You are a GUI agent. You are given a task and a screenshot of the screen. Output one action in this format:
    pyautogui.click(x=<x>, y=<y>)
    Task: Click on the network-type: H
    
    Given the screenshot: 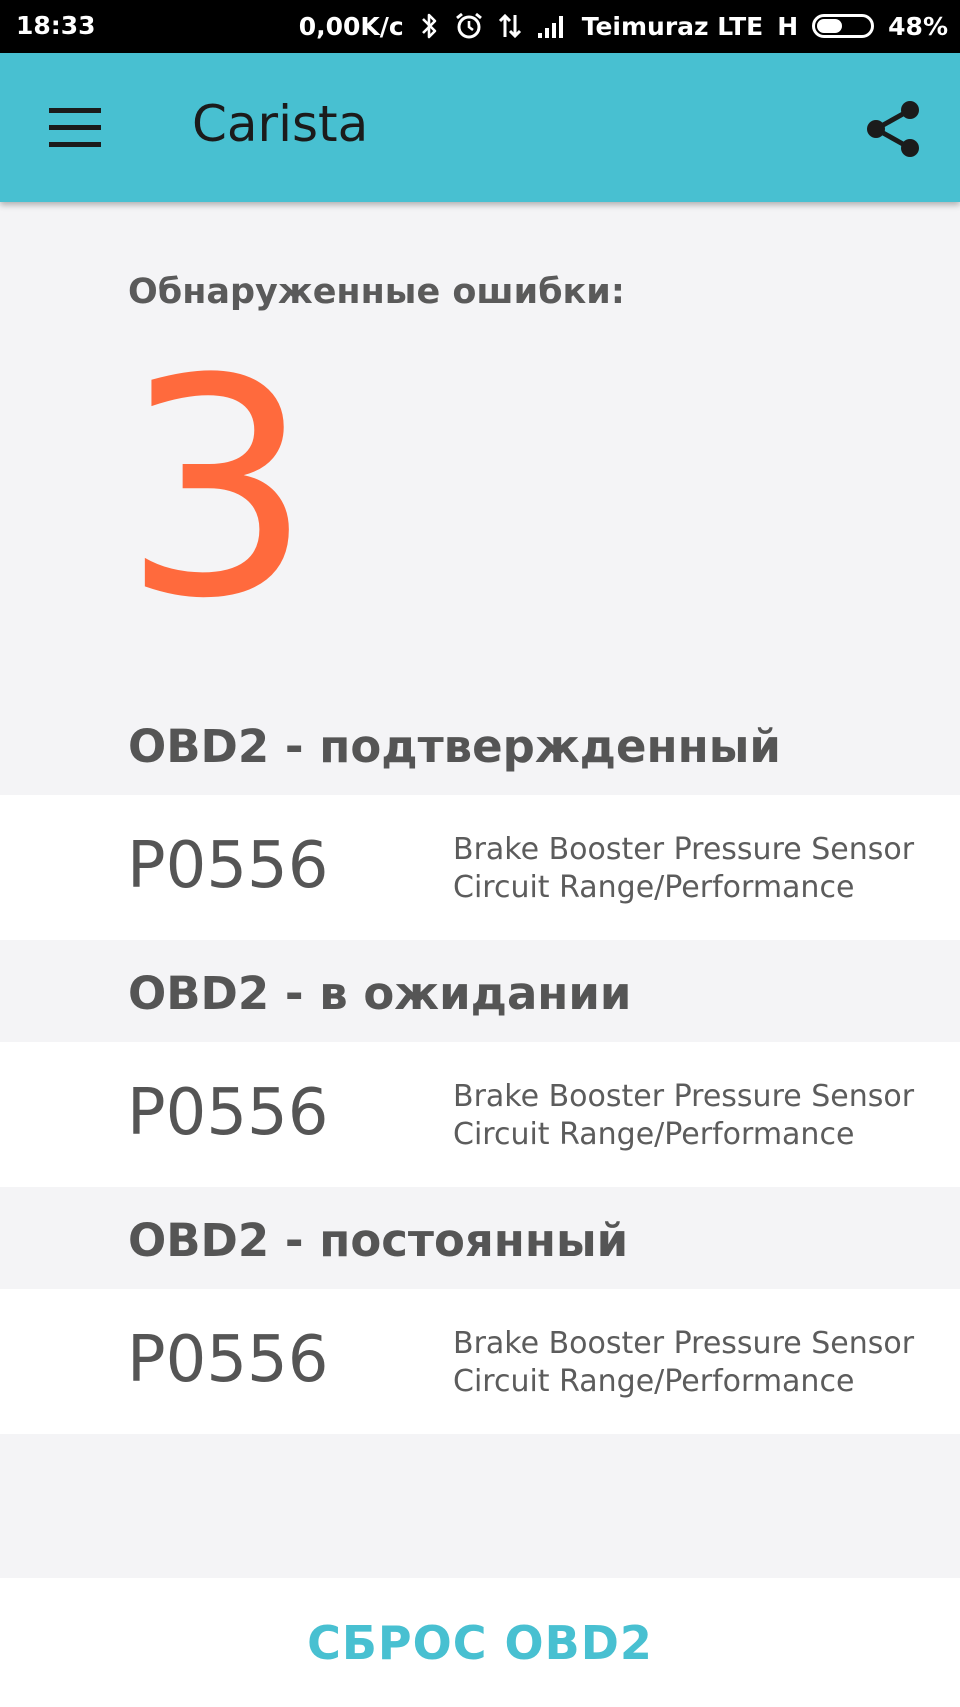 What is the action you would take?
    pyautogui.click(x=788, y=26)
    